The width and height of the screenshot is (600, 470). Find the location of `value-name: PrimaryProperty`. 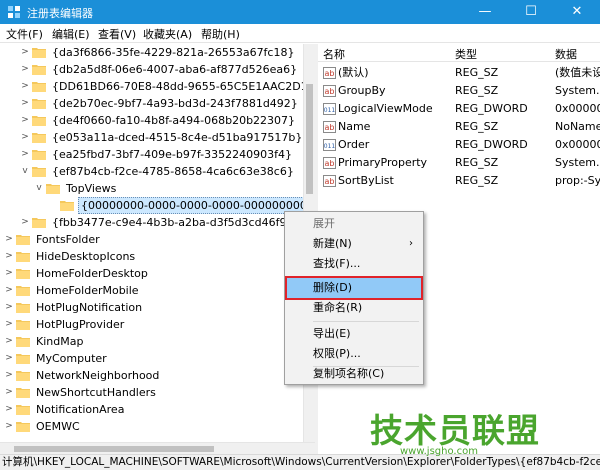

value-name: PrimaryProperty is located at coordinates (383, 162).